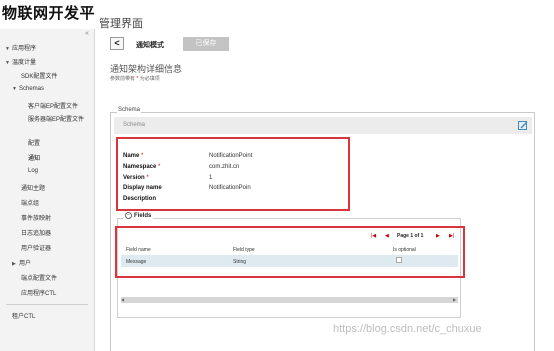 The width and height of the screenshot is (554, 351). What do you see at coordinates (129, 110) in the screenshot?
I see `schema-legend: Schema` at bounding box center [129, 110].